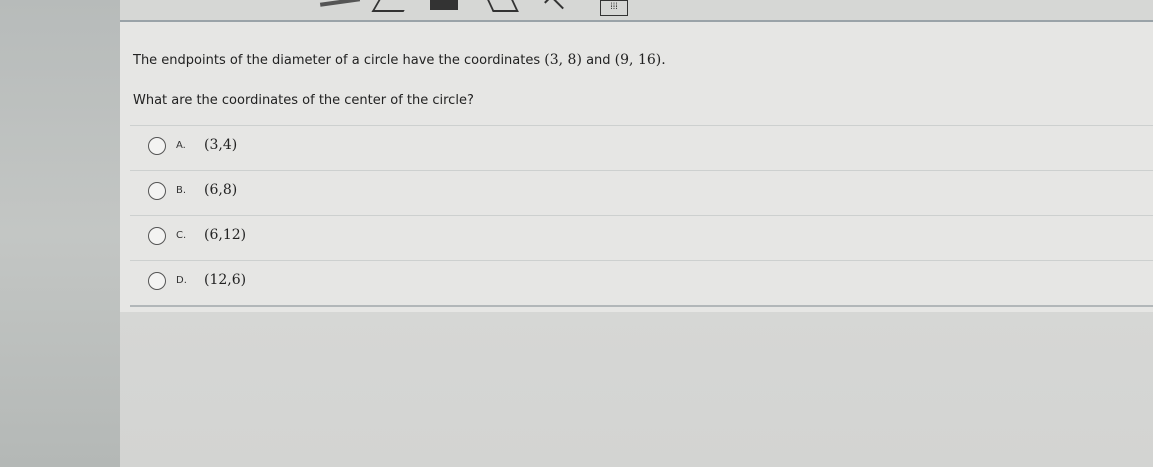 This screenshot has width=1153, height=467. What do you see at coordinates (563, 60) in the screenshot?
I see `point-a: (3, 8)` at bounding box center [563, 60].